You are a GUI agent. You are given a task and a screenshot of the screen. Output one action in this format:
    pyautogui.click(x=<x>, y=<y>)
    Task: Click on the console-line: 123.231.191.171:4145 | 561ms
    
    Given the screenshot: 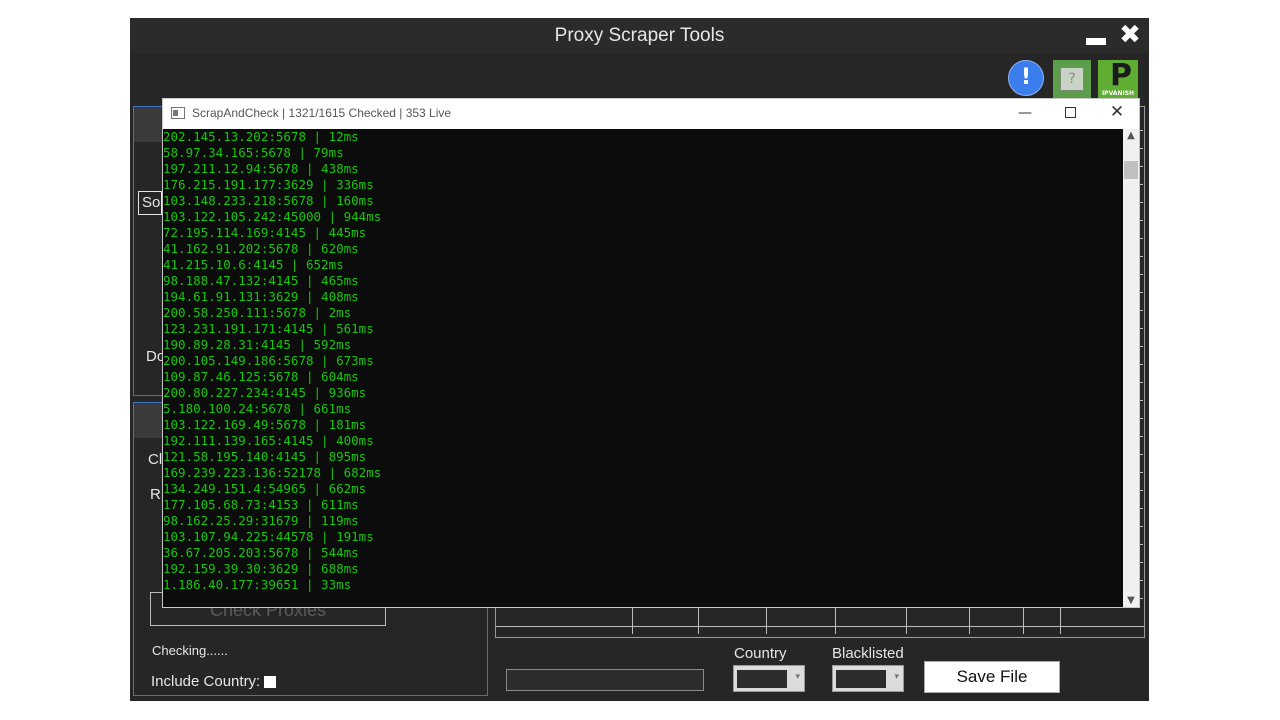 What is the action you would take?
    pyautogui.click(x=268, y=328)
    